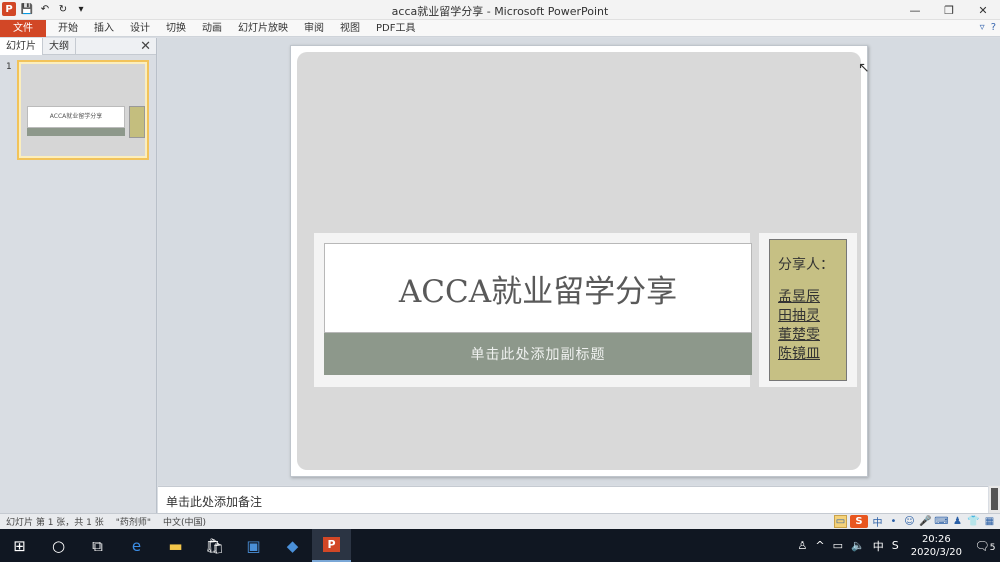 Image resolution: width=1000 pixels, height=562 pixels. What do you see at coordinates (263, 28) in the screenshot?
I see `tab-slideshow: 幻灯片放映` at bounding box center [263, 28].